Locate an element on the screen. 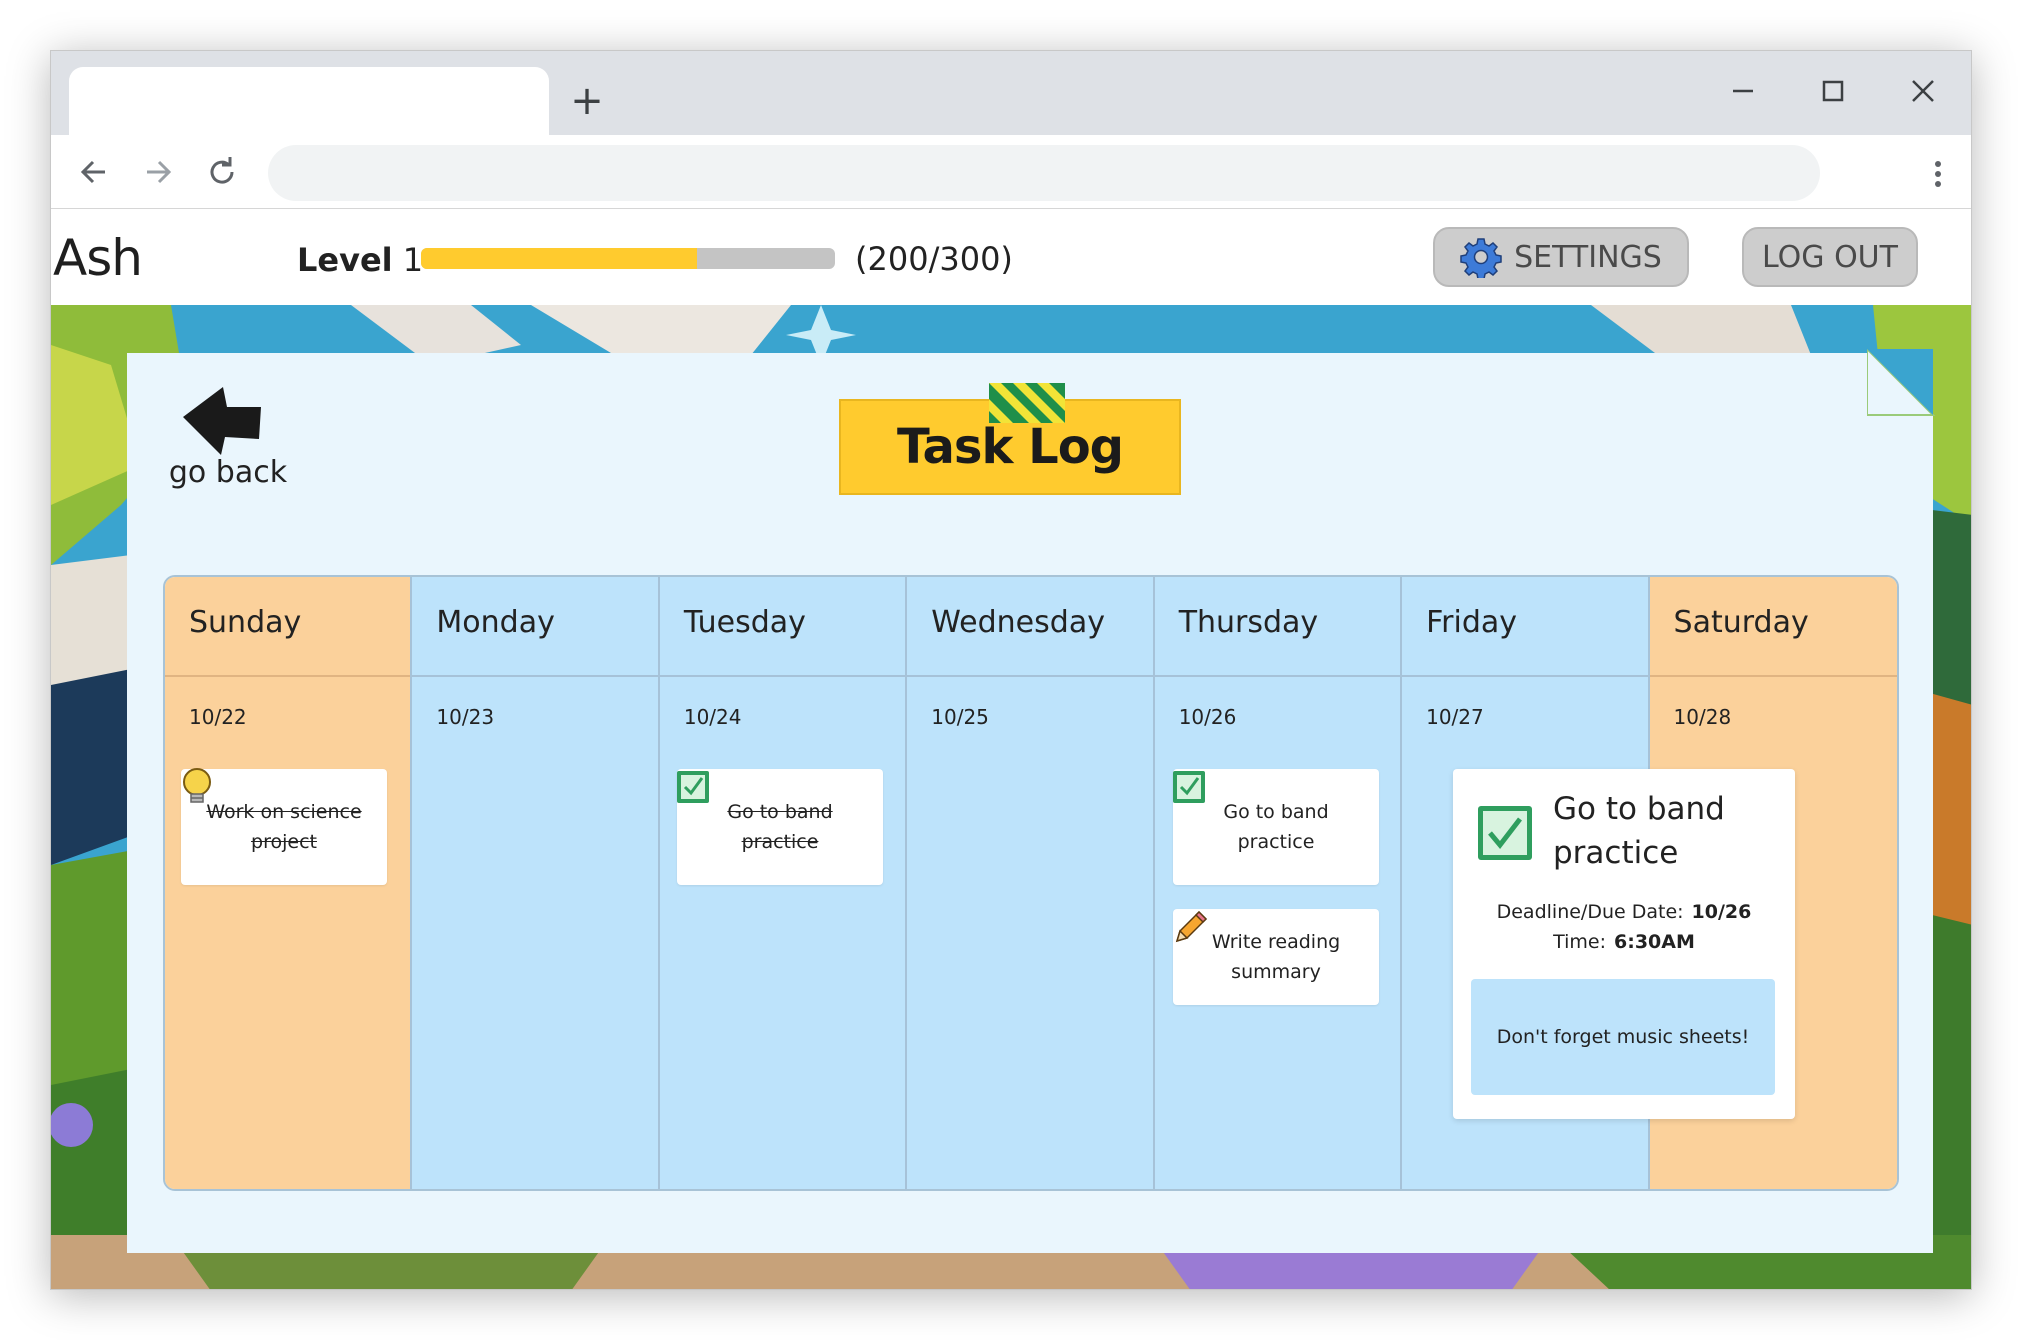 The image size is (2022, 1340). tab-strip: + is located at coordinates (1011, 93).